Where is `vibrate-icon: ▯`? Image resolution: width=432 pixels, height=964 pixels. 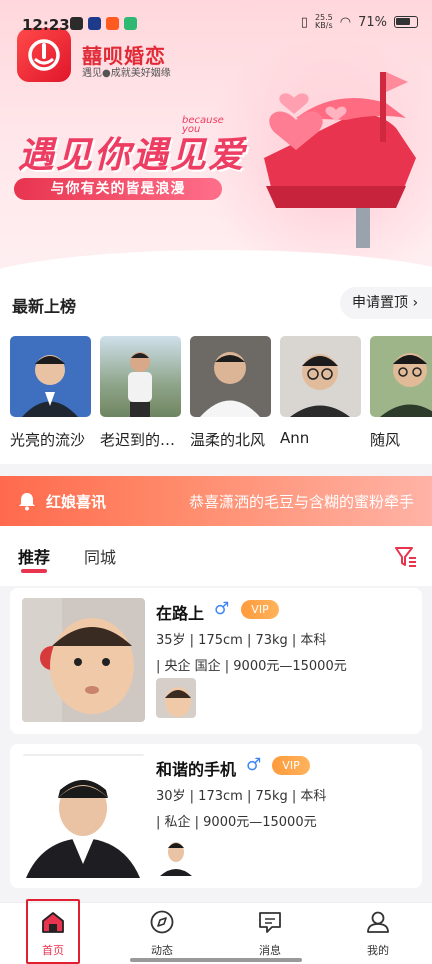
vibrate-icon: ▯ is located at coordinates (304, 22).